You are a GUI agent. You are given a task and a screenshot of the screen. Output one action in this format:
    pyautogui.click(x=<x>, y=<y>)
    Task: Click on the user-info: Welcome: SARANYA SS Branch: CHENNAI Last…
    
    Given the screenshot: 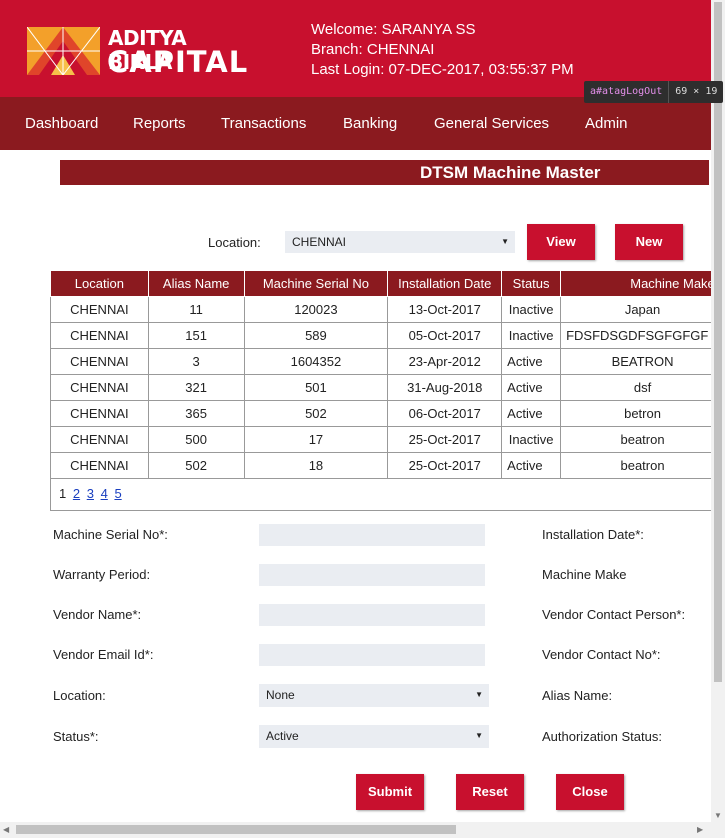 What is the action you would take?
    pyautogui.click(x=442, y=50)
    